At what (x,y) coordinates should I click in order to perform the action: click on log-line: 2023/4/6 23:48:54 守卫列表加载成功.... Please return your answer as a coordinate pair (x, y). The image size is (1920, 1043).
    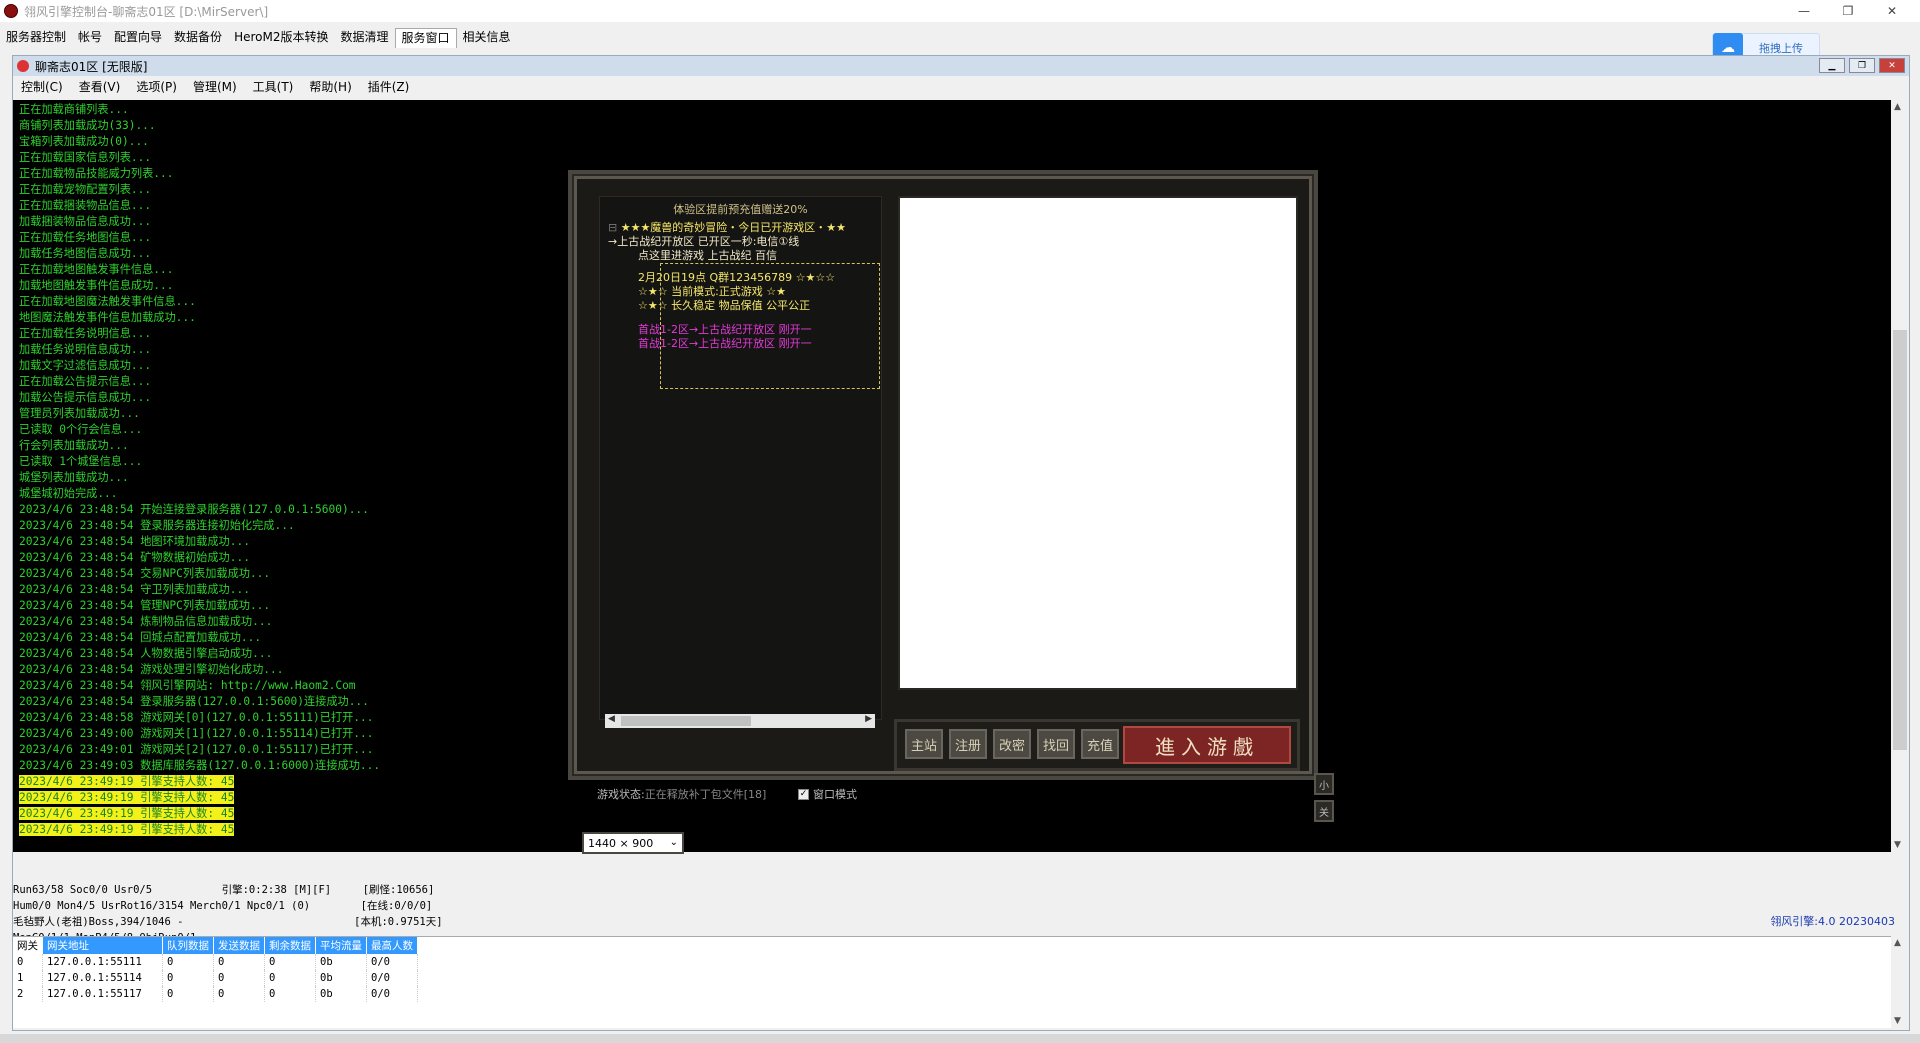
    Looking at the image, I should click on (134, 589).